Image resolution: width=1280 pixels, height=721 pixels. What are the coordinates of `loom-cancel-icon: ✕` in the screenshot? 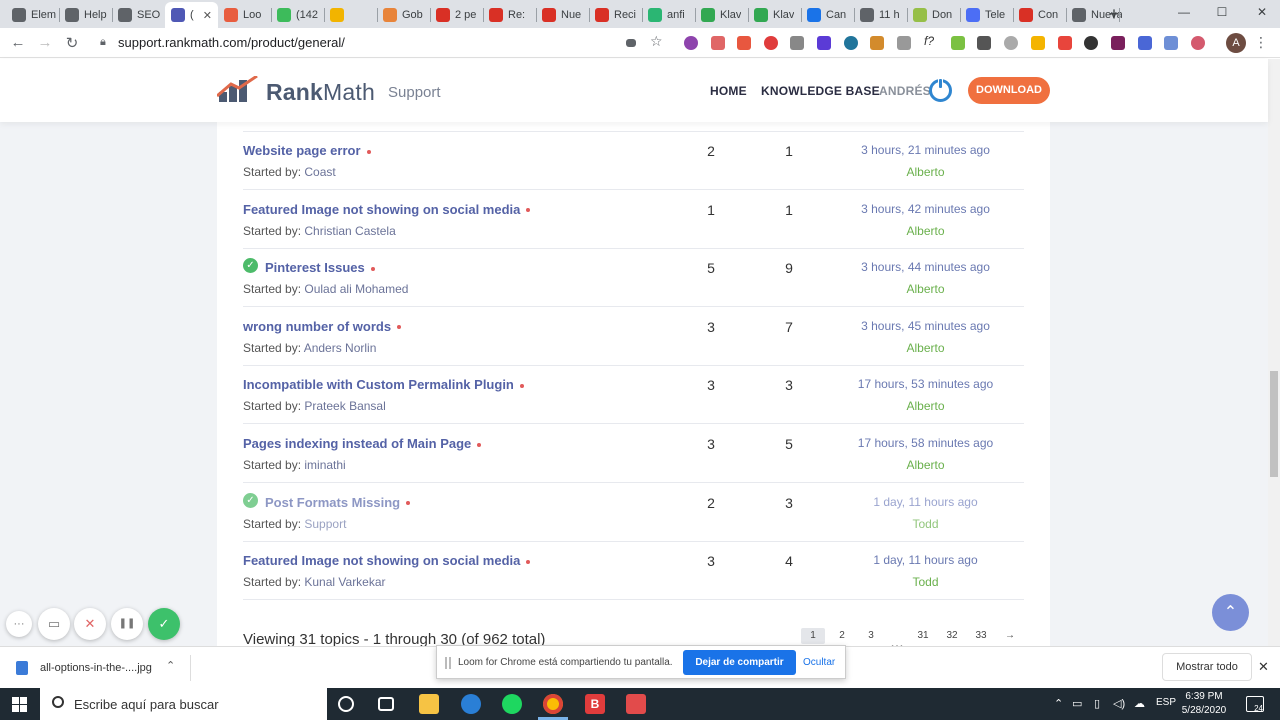 It's located at (90, 624).